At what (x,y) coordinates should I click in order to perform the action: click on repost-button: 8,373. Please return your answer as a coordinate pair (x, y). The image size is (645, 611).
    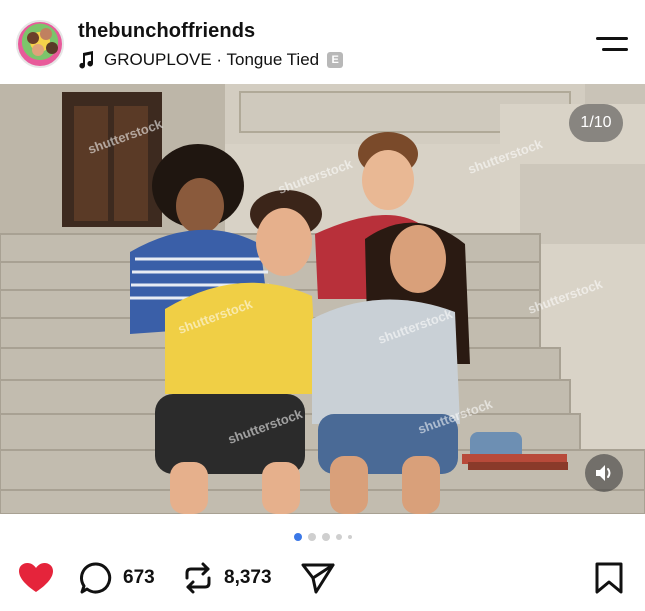
    Looking at the image, I should click on (227, 578).